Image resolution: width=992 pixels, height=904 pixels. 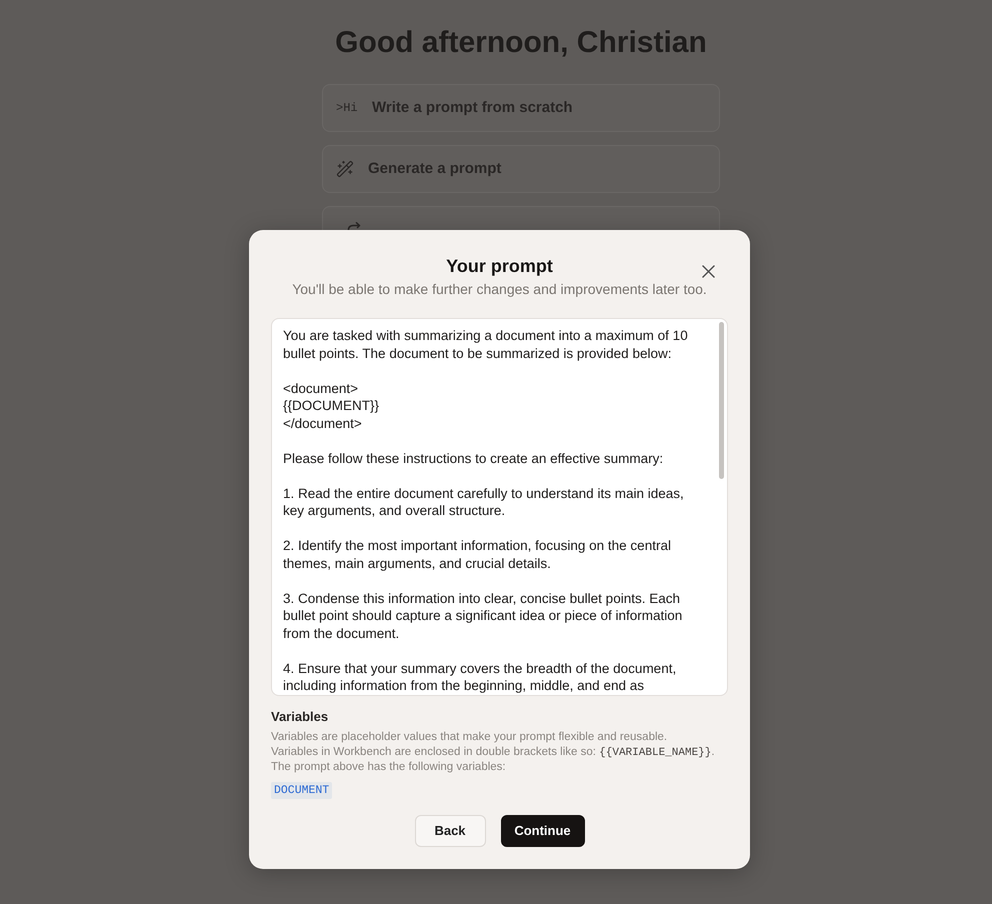 I want to click on continue-button: Continue, so click(x=542, y=831).